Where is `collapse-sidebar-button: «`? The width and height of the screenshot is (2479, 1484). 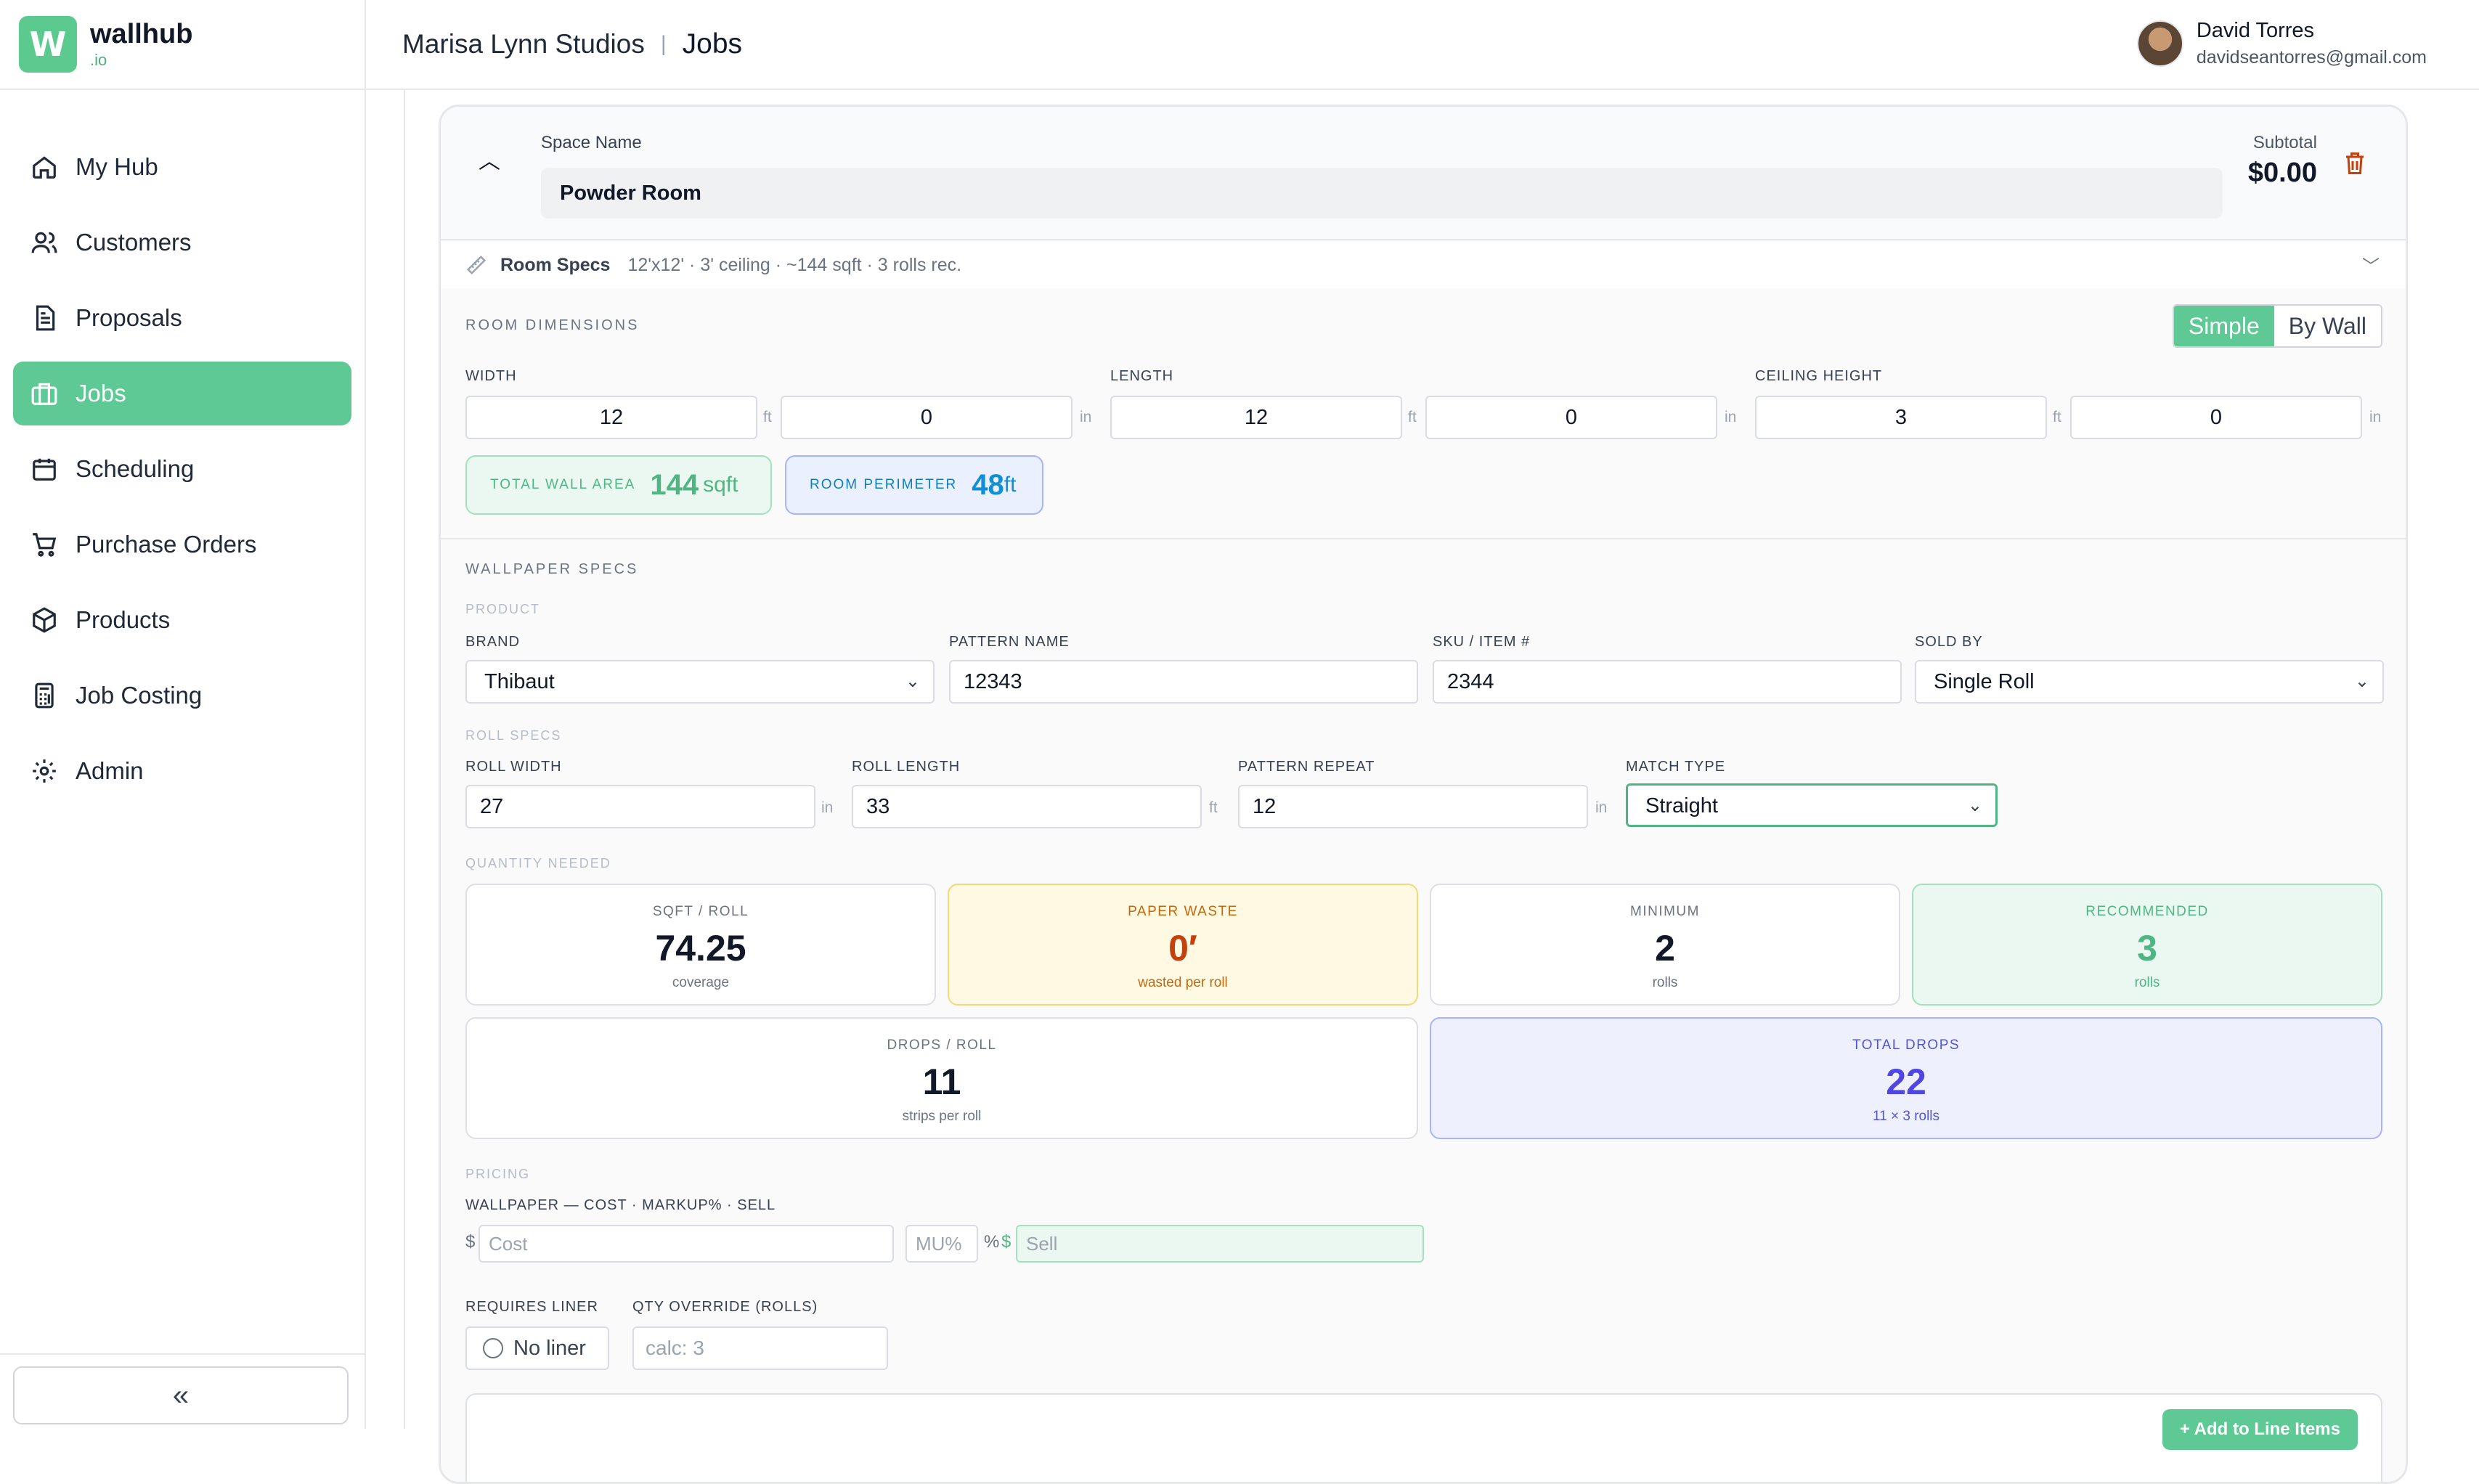 collapse-sidebar-button: « is located at coordinates (181, 1395).